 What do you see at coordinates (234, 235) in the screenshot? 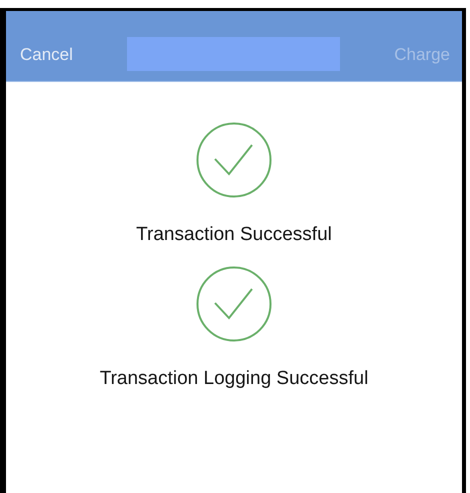
I see `status-message: Transaction Successful` at bounding box center [234, 235].